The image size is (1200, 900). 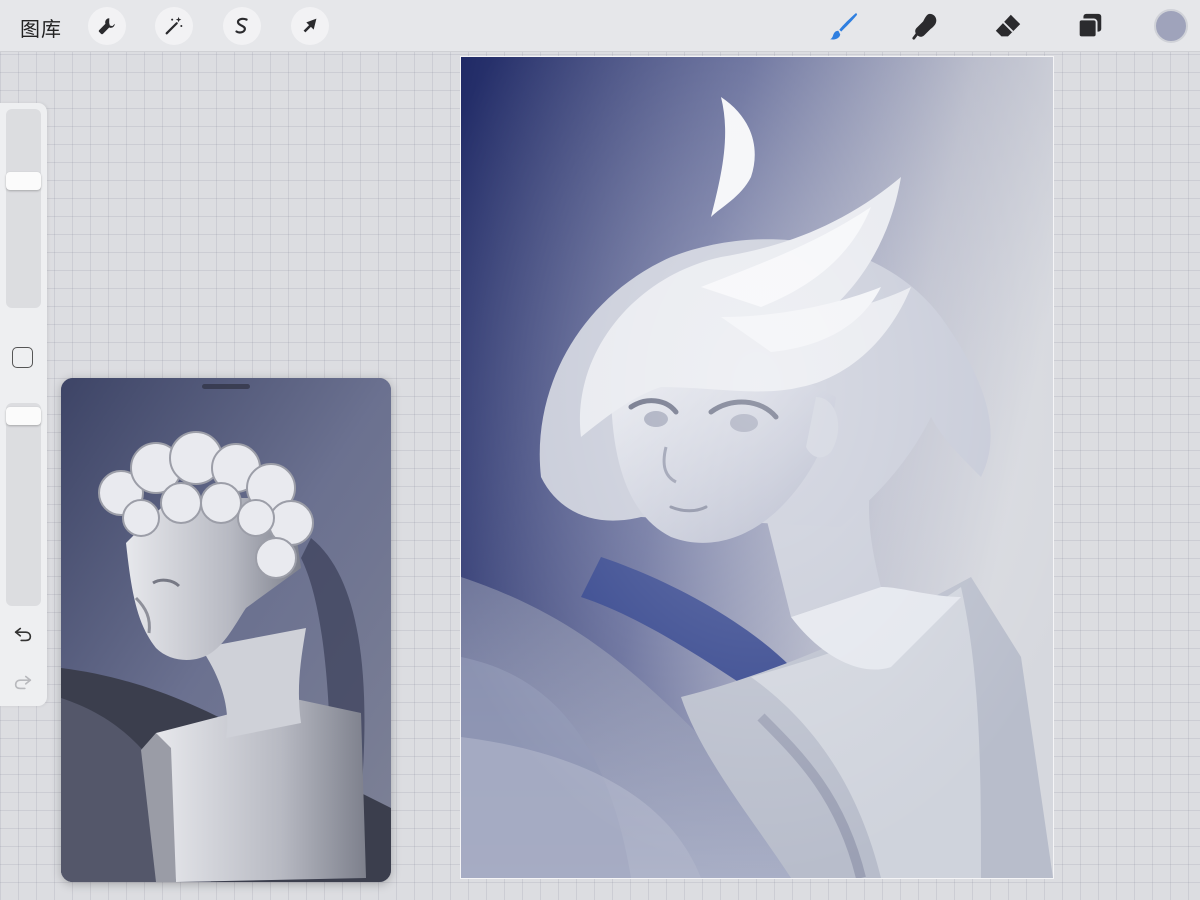 What do you see at coordinates (23, 208) in the screenshot?
I see `brush-size-slider` at bounding box center [23, 208].